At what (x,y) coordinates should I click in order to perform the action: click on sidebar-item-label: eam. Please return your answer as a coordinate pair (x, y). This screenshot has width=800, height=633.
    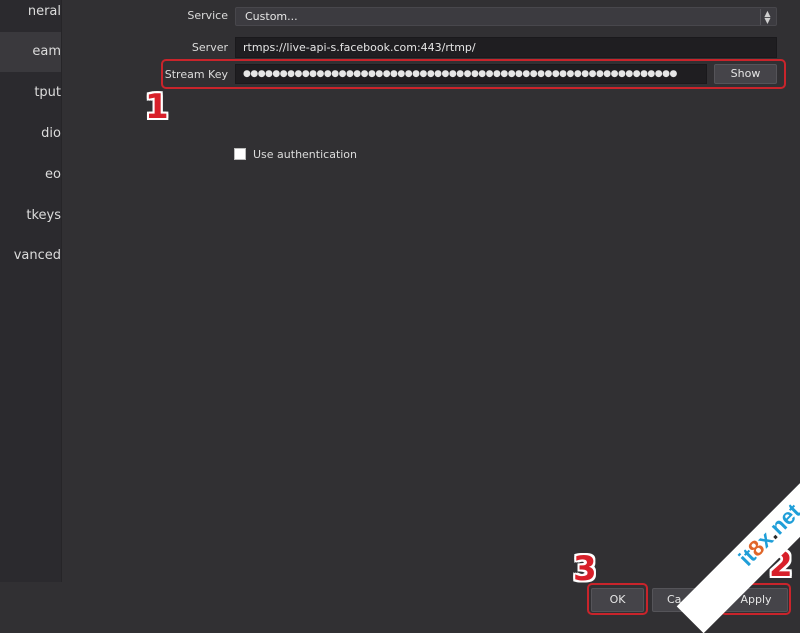
    Looking at the image, I should click on (46, 51).